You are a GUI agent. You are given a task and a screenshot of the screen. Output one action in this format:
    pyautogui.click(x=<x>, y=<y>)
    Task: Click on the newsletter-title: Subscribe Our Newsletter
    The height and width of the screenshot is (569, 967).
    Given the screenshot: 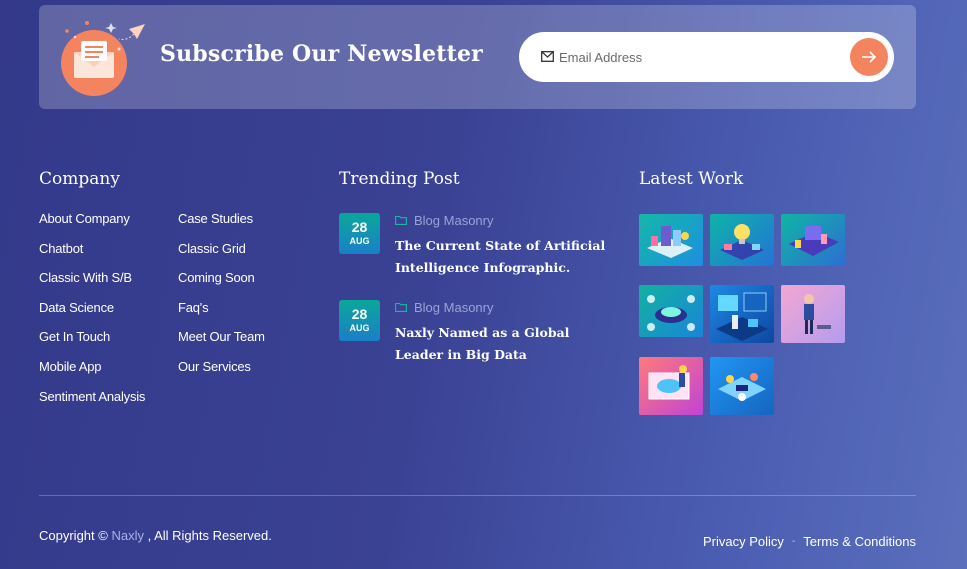 What is the action you would take?
    pyautogui.click(x=321, y=54)
    